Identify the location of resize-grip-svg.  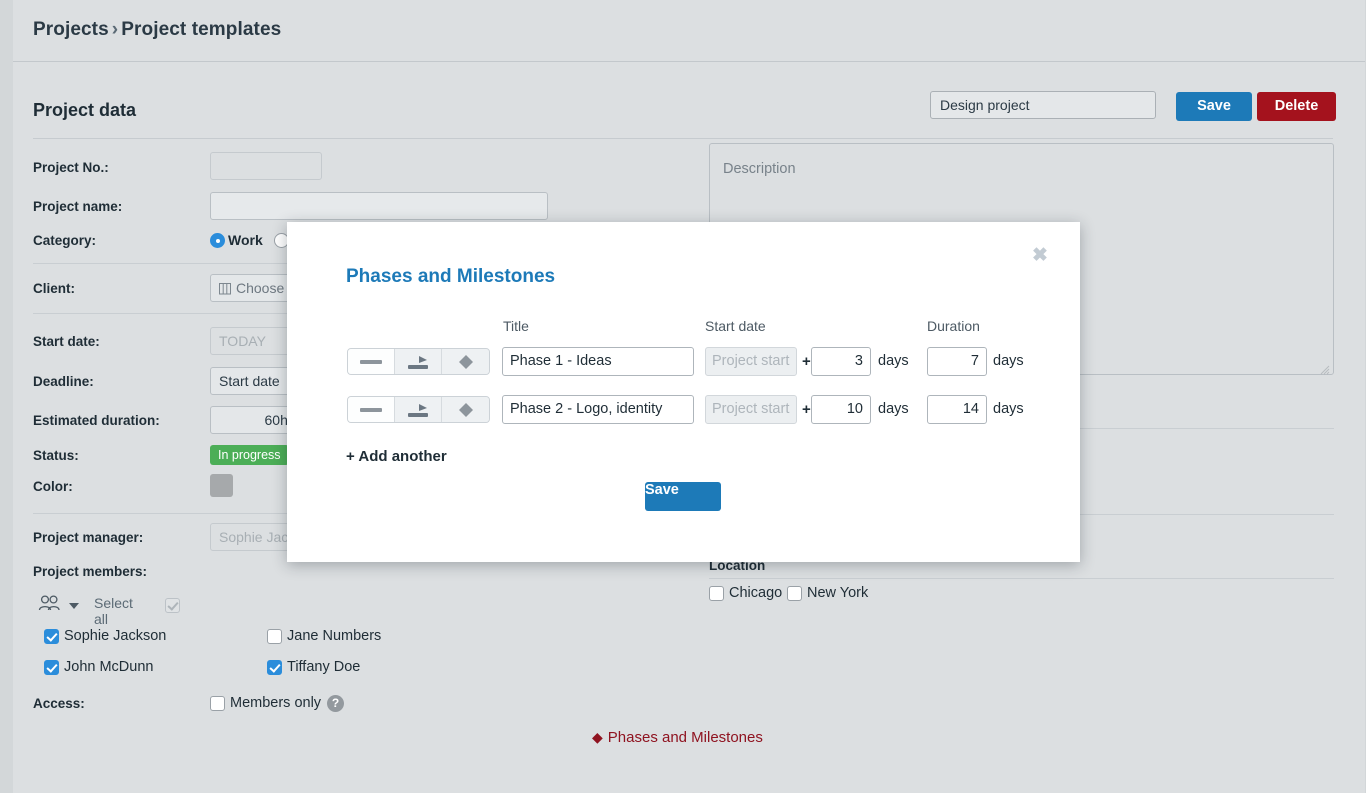
(1325, 370).